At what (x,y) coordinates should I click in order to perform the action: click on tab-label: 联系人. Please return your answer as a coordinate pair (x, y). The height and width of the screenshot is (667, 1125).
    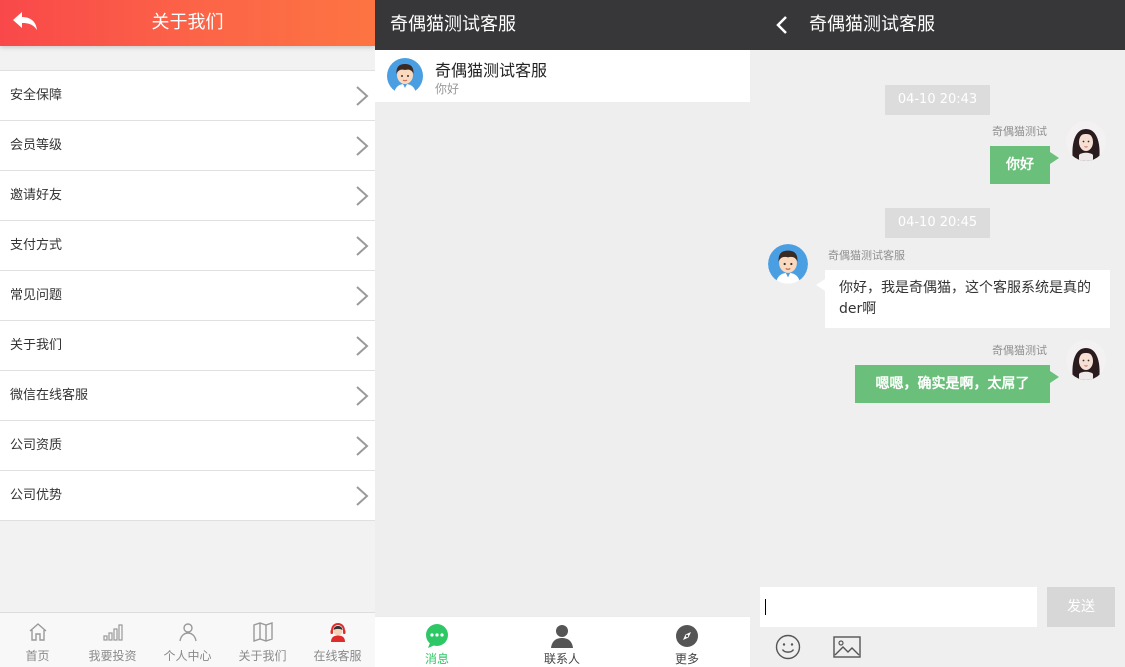
    Looking at the image, I should click on (561, 659).